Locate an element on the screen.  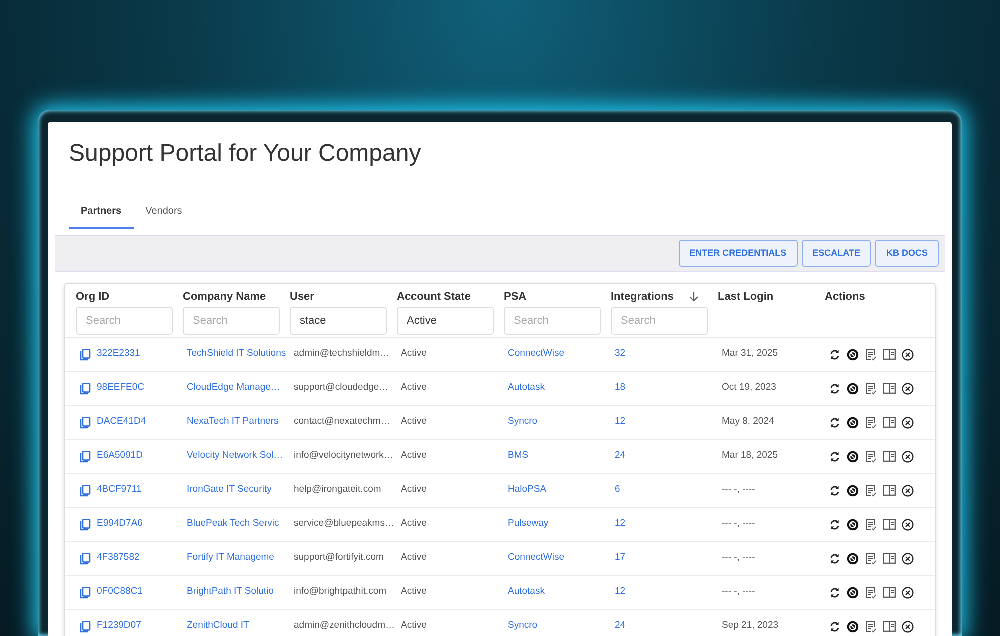
toolbar-button: KB DOCS is located at coordinates (907, 253).